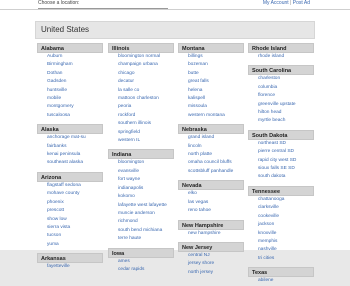 The image size is (350, 286). I want to click on city-link: montgomery, so click(70, 107).